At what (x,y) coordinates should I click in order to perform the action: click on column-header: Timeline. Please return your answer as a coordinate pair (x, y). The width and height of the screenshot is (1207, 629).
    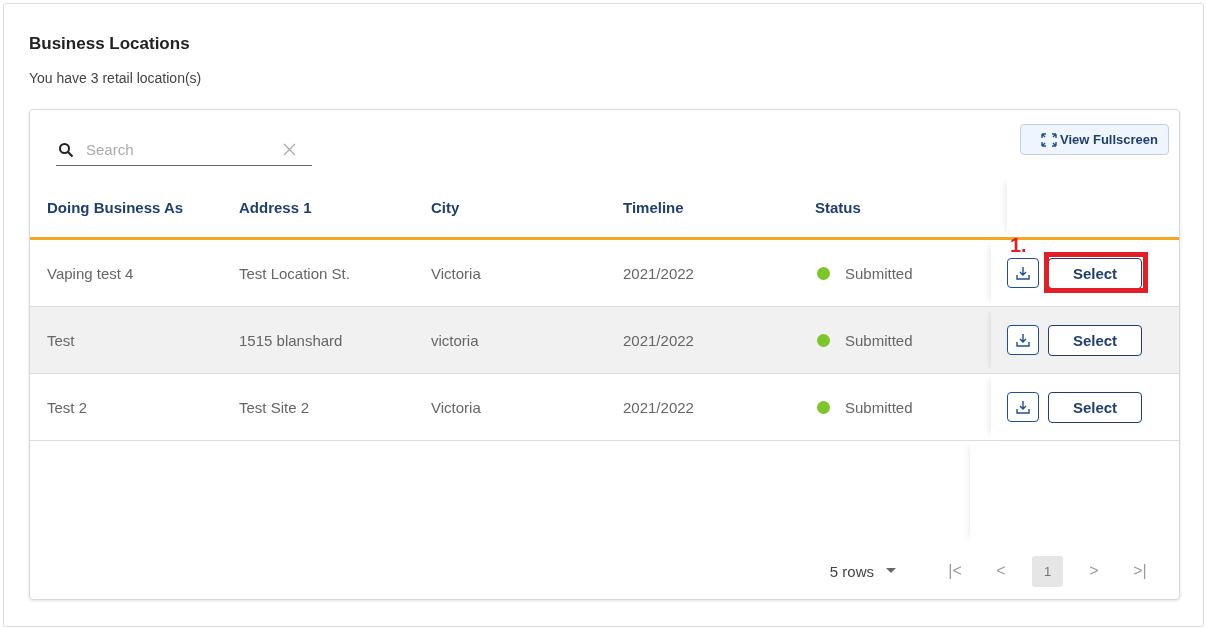
    Looking at the image, I should click on (654, 208).